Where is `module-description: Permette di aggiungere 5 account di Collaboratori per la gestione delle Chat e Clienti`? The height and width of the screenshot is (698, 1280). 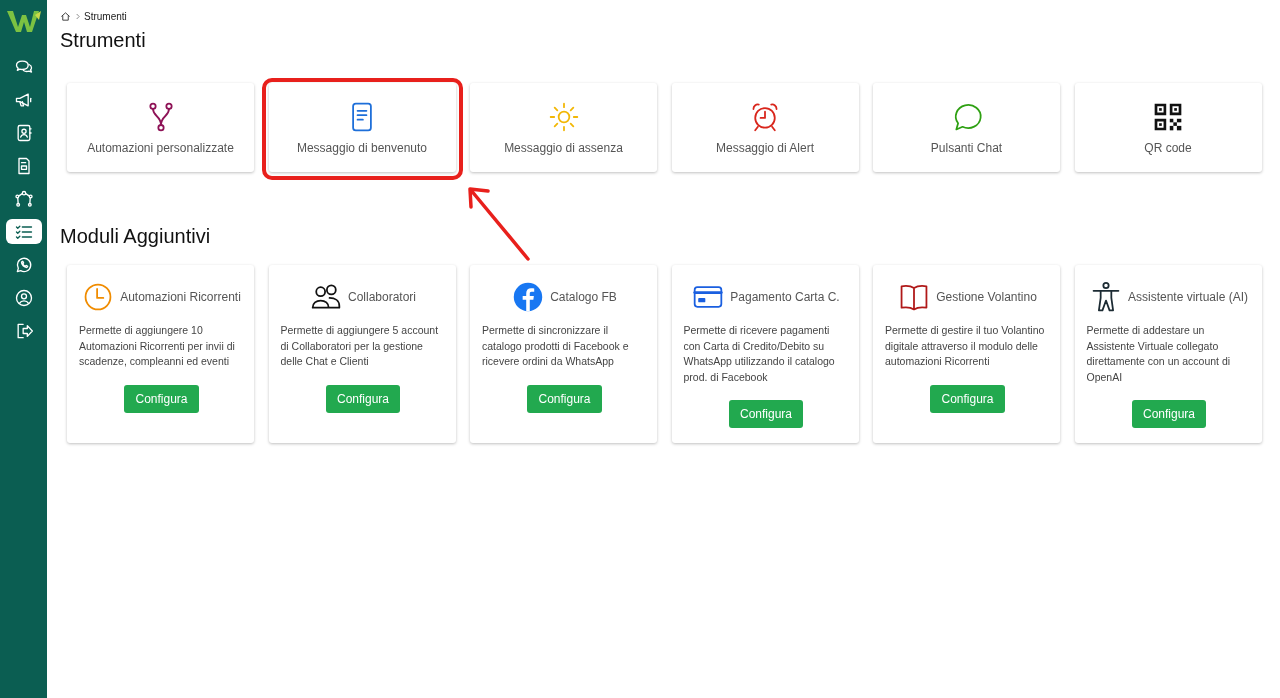
module-description: Permette di aggiungere 5 account di Collaboratori per la gestione delle Chat e Clienti is located at coordinates (360, 346).